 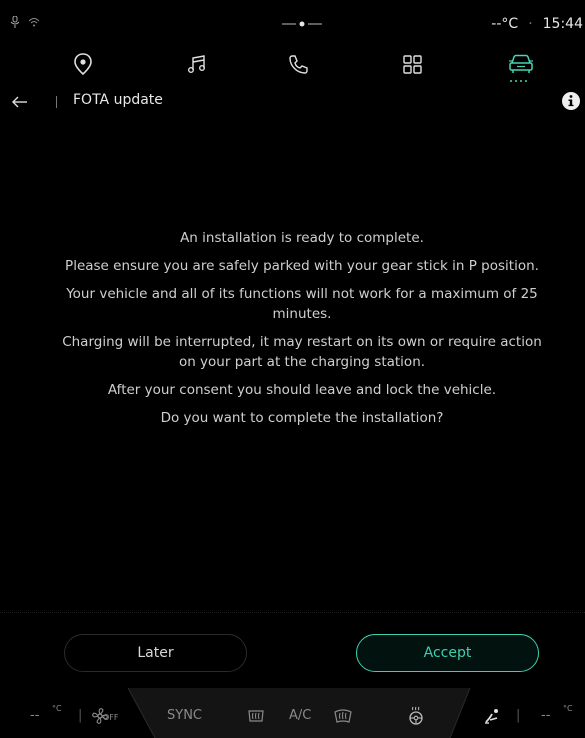 What do you see at coordinates (118, 100) in the screenshot?
I see `page-title: FOTA update` at bounding box center [118, 100].